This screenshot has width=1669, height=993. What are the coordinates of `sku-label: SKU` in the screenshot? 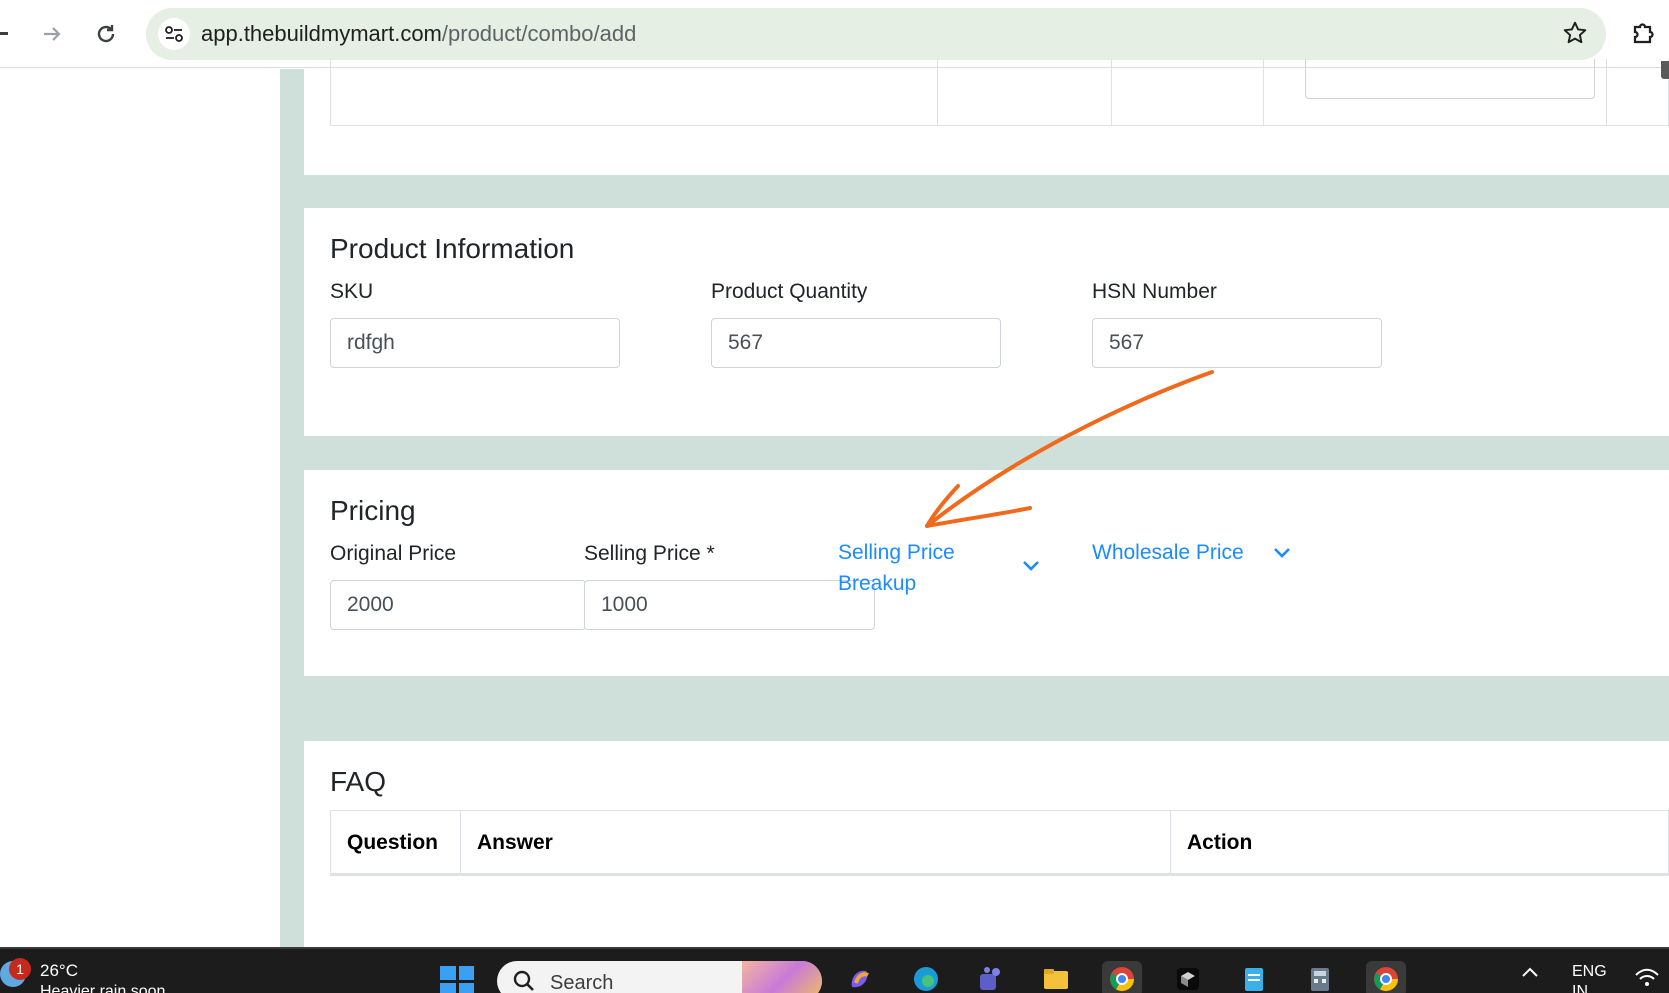 It's located at (352, 291).